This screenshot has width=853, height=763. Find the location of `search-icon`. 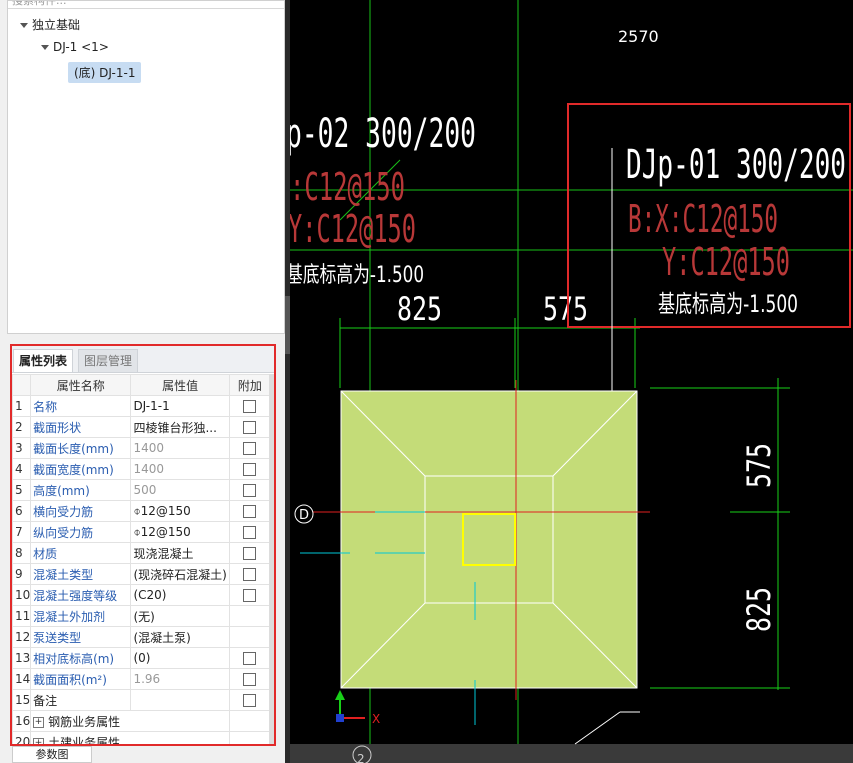

search-icon is located at coordinates (271, 0).